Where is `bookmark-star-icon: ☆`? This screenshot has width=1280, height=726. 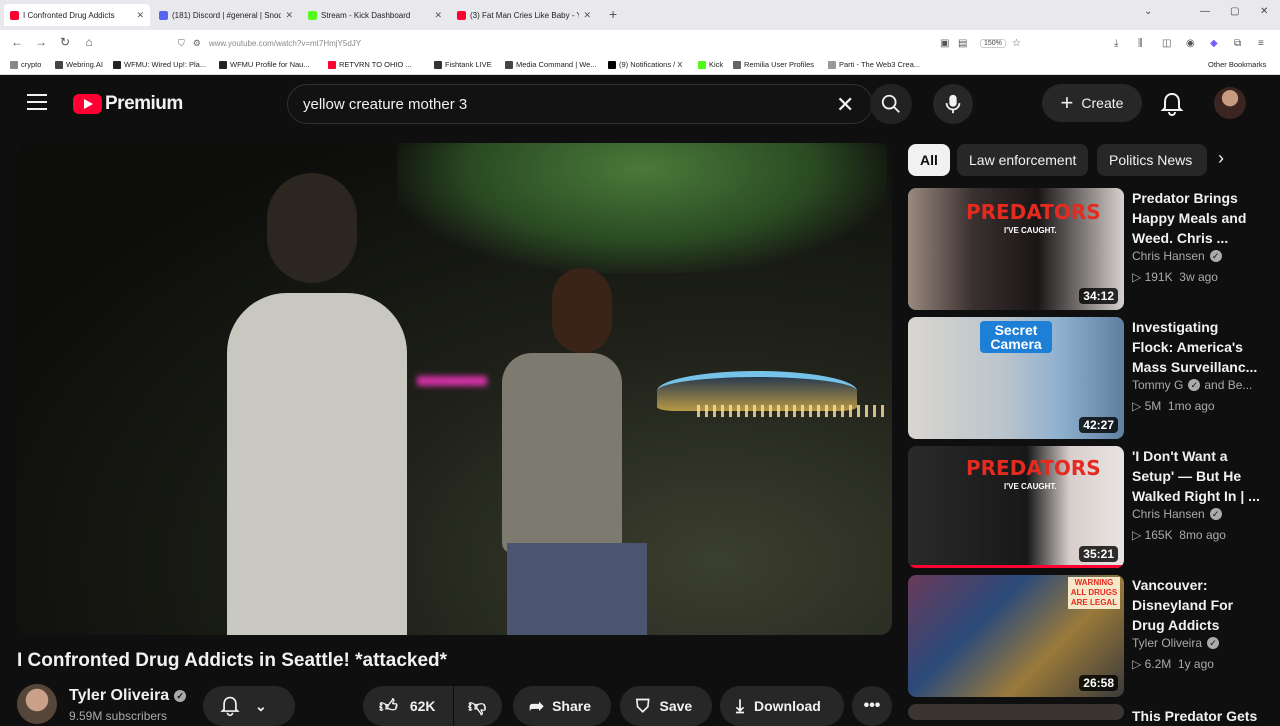 bookmark-star-icon: ☆ is located at coordinates (1016, 43).